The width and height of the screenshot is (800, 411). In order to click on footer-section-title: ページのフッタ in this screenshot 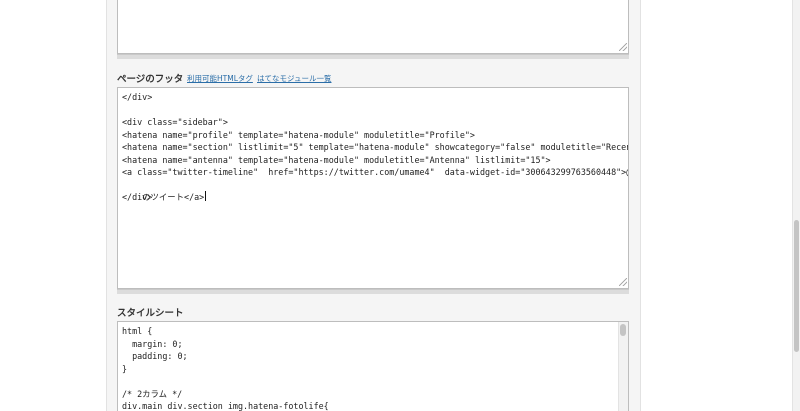, I will do `click(150, 79)`.